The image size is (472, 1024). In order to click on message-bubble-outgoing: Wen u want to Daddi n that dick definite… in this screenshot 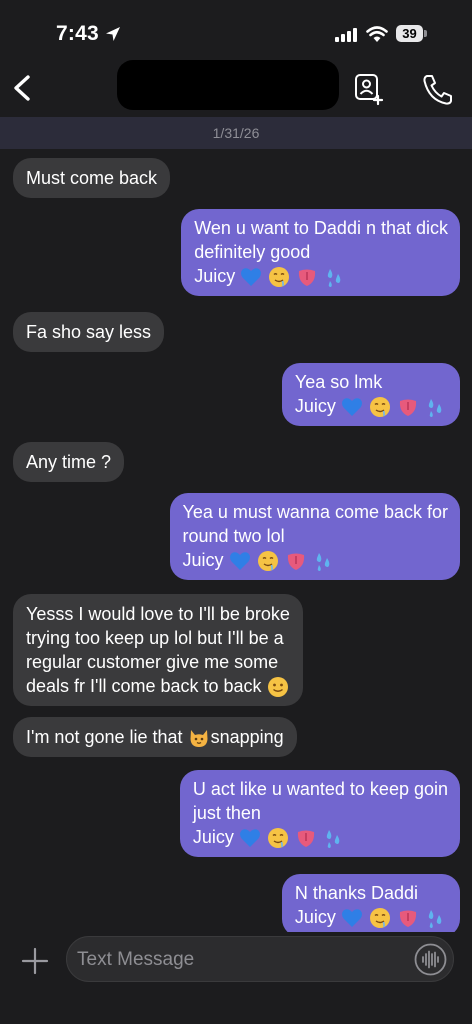, I will do `click(320, 252)`.